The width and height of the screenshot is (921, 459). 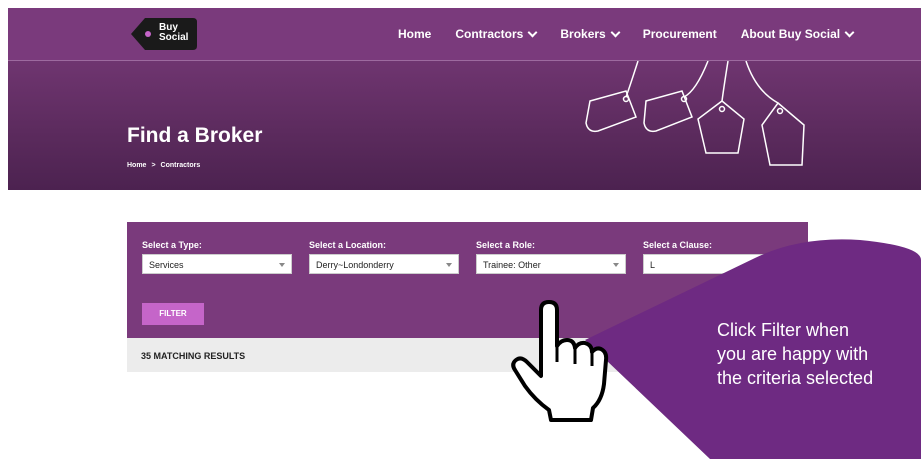 I want to click on clause-filter: Select a Clause: L, so click(x=718, y=257).